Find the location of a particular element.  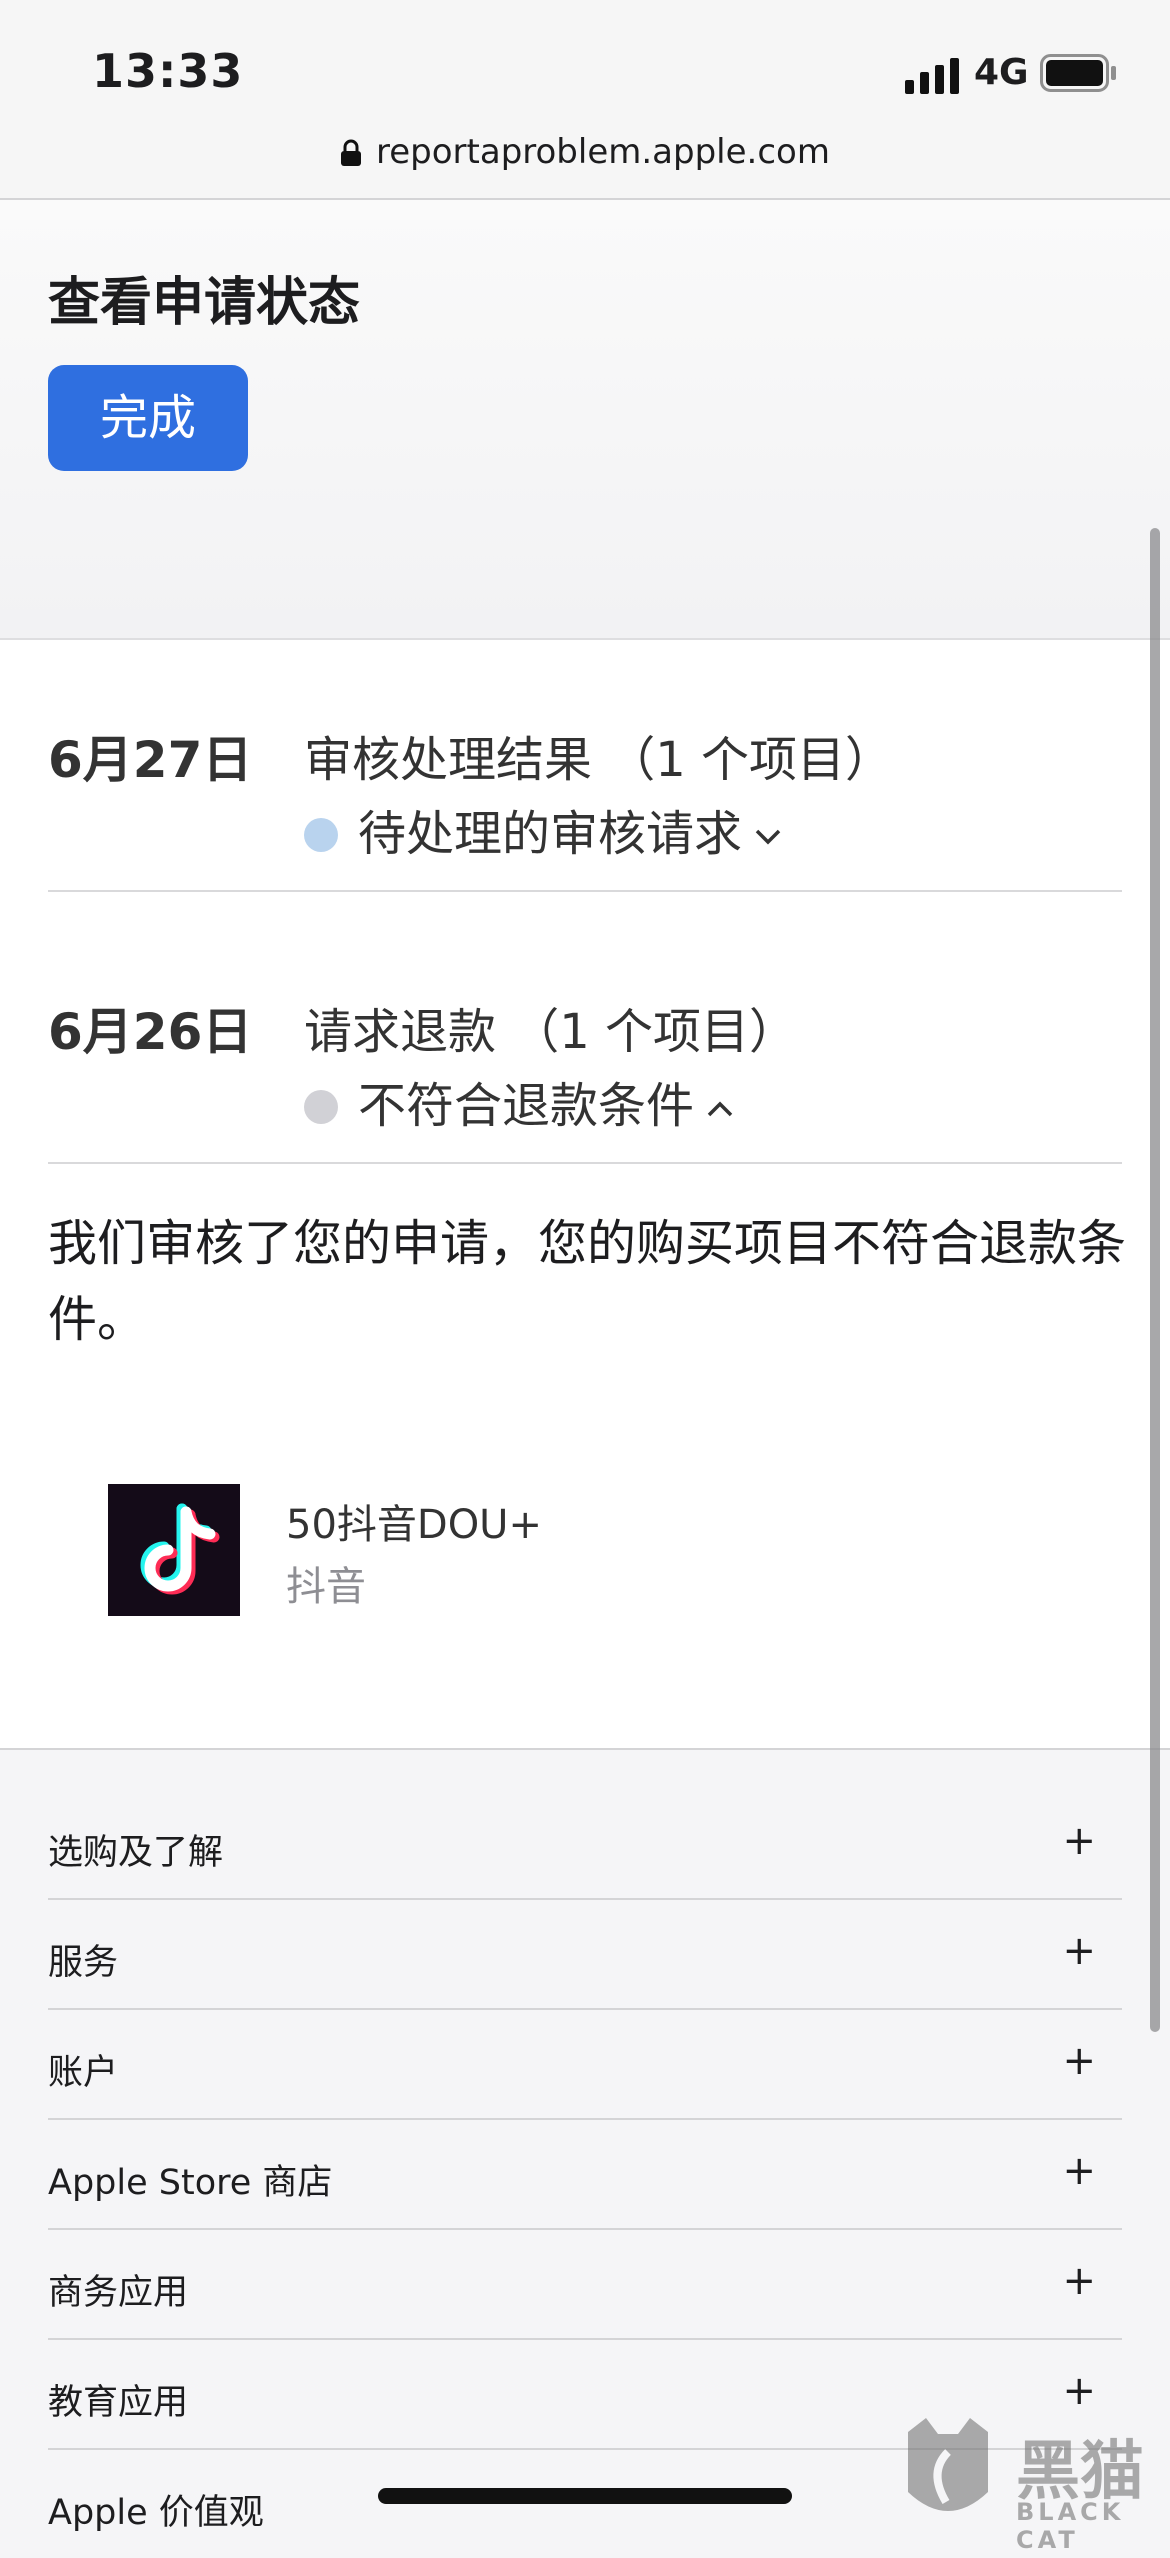

black-cat-logo-icon is located at coordinates (948, 2464).